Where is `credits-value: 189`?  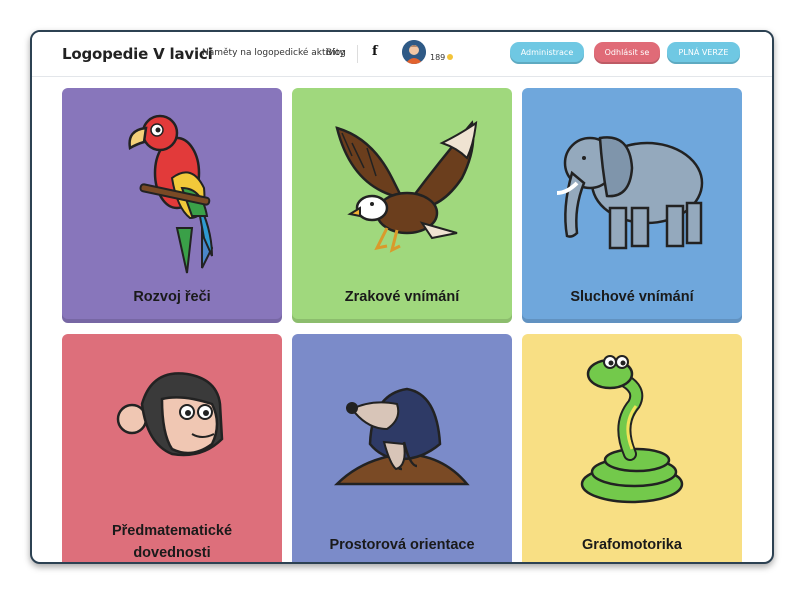 credits-value: 189 is located at coordinates (438, 57).